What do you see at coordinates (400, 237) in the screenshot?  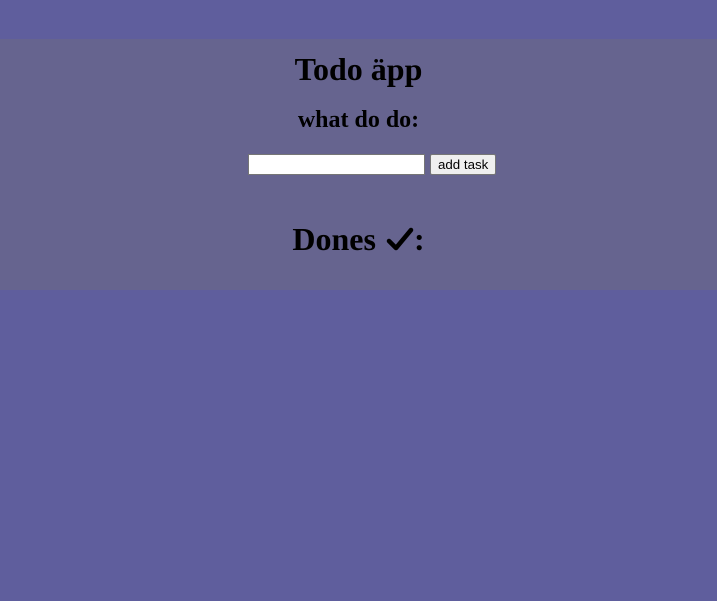 I see `check-icon` at bounding box center [400, 237].